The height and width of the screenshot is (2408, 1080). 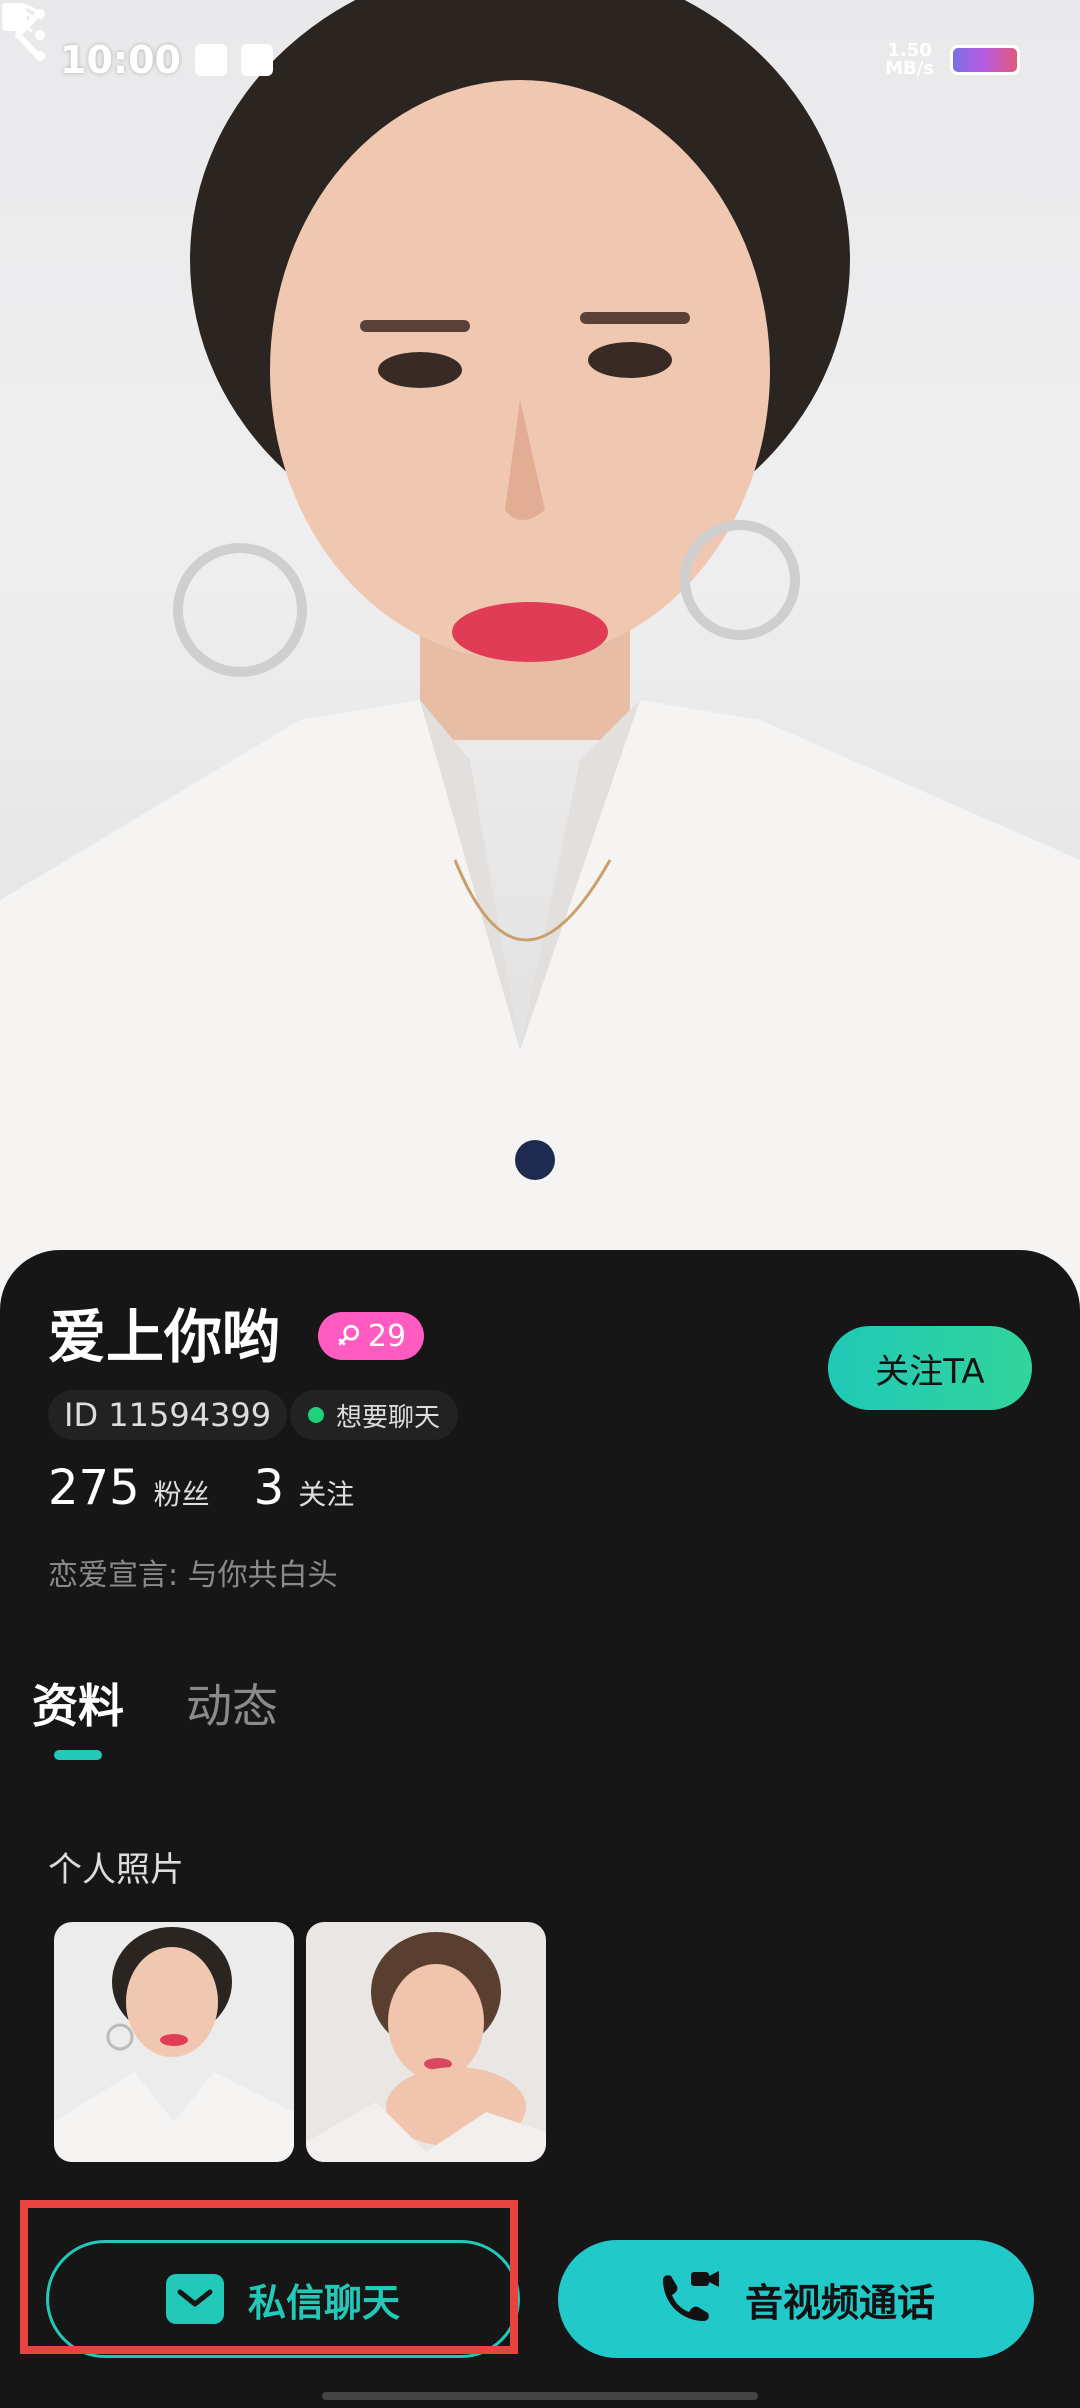 What do you see at coordinates (182, 1493) in the screenshot?
I see `fans-label: 粉丝` at bounding box center [182, 1493].